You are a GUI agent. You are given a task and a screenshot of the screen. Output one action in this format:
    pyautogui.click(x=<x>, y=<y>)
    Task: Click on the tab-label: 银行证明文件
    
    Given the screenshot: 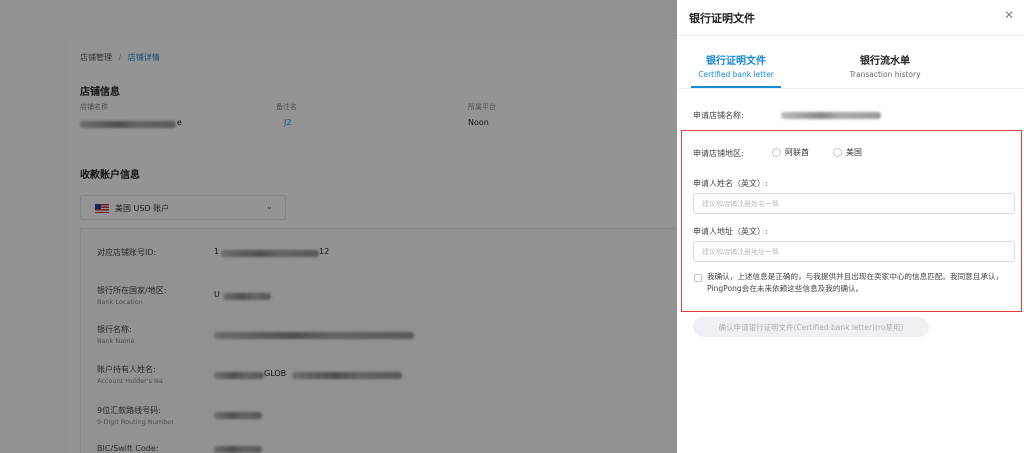 What is the action you would take?
    pyautogui.click(x=736, y=61)
    